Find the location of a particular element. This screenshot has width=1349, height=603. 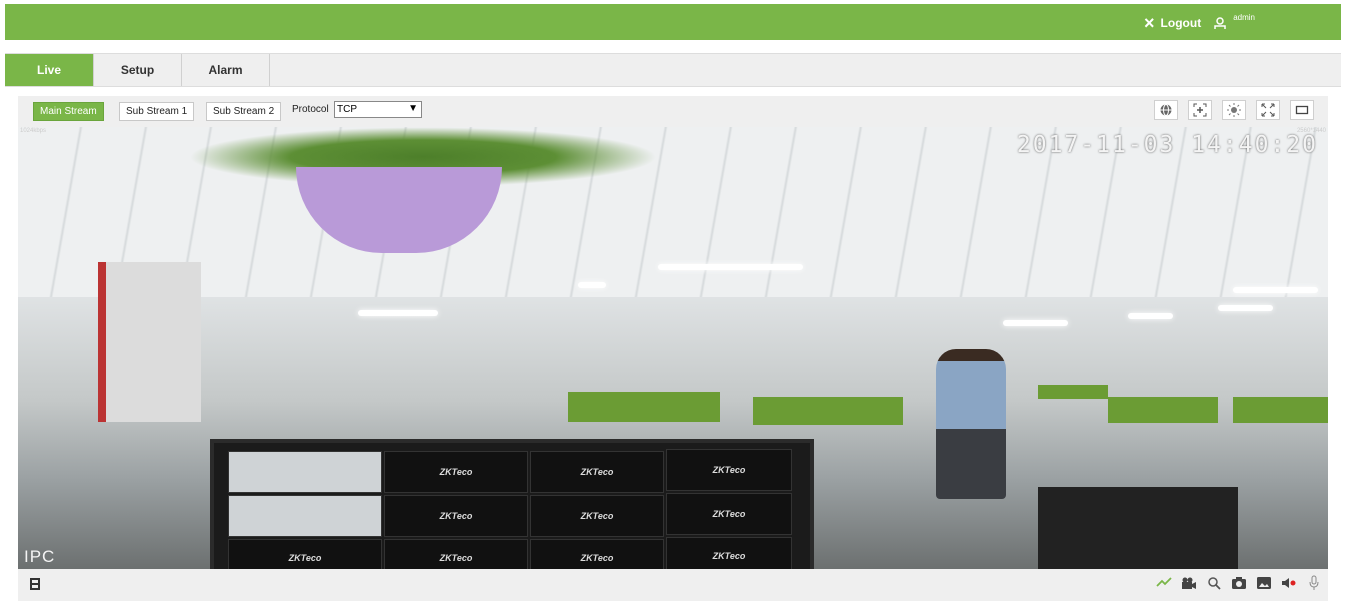

record-icon is located at coordinates (1188, 582).